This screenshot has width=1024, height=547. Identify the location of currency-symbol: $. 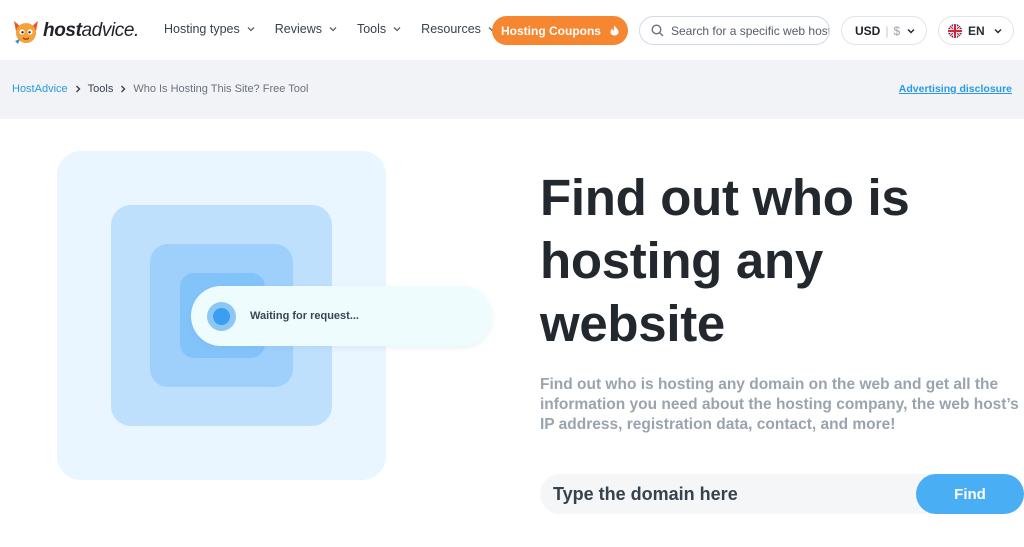
(897, 30).